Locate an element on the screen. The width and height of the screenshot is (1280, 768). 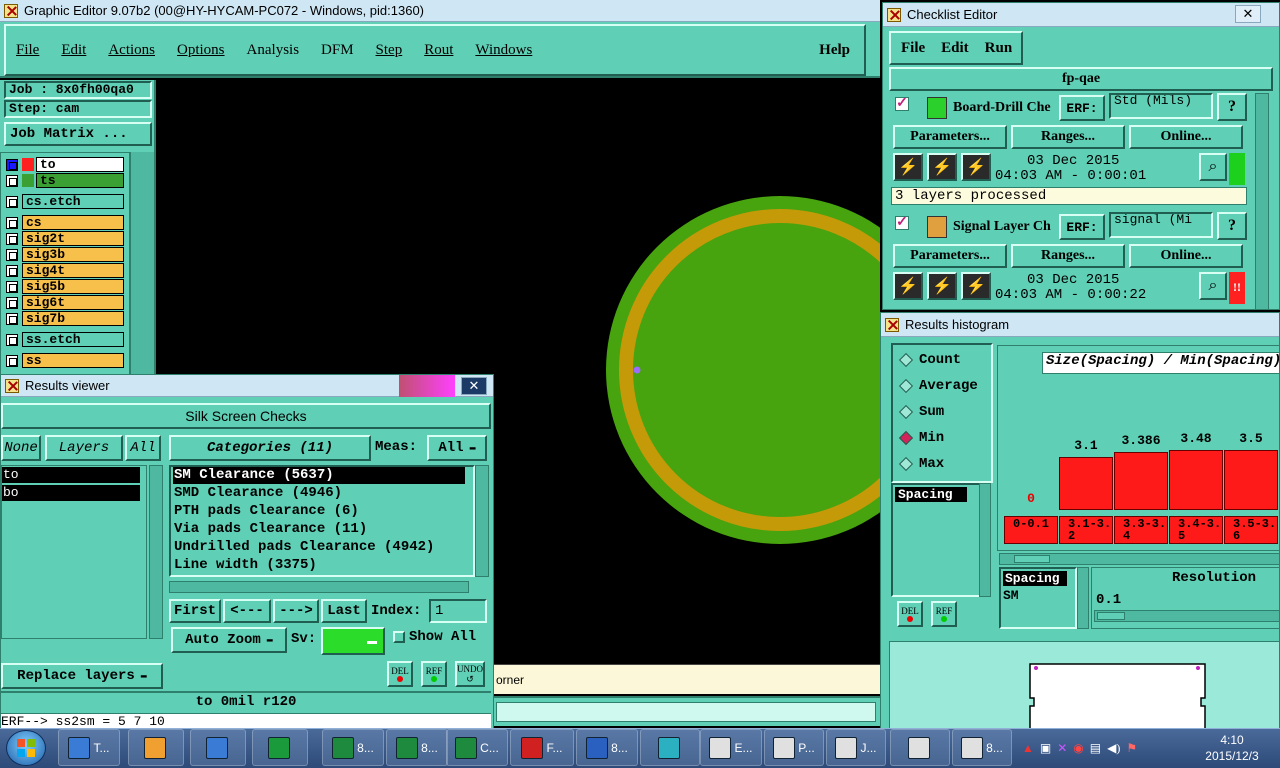
layer-row-sig3b: sig3b is located at coordinates (65, 254).